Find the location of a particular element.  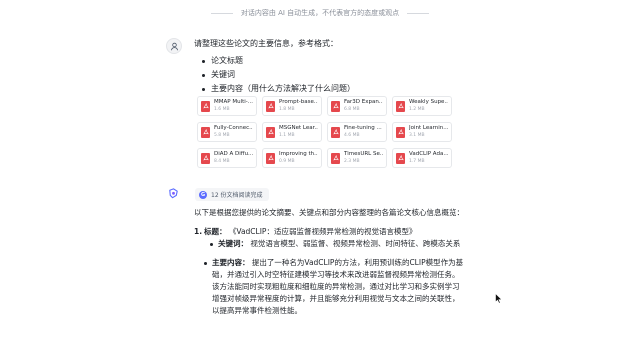

assistant-logo-icon is located at coordinates (173, 192).